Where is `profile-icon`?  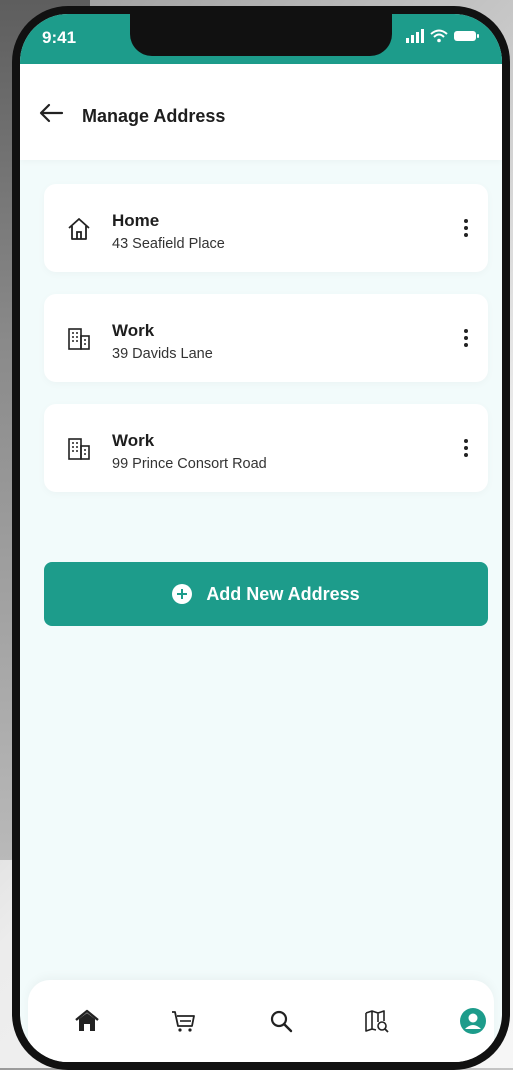
profile-icon is located at coordinates (473, 1021).